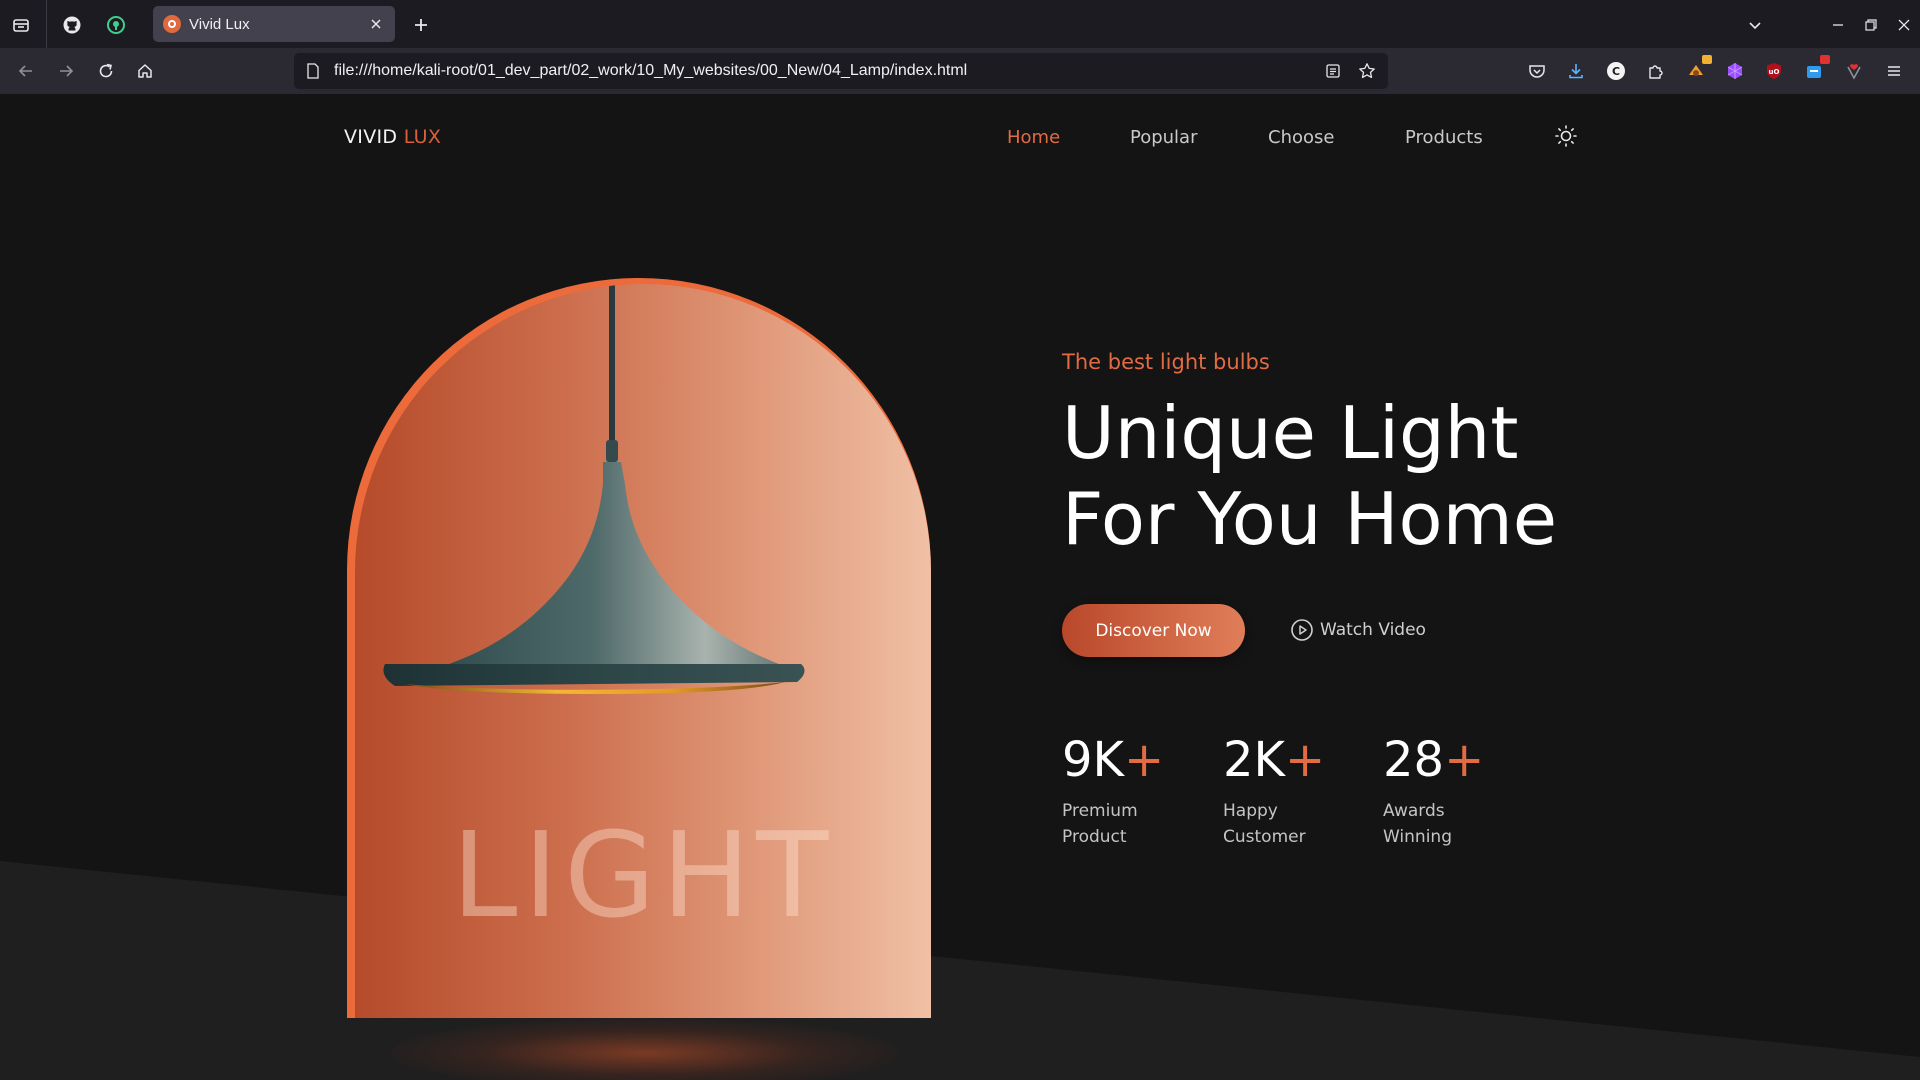 The width and height of the screenshot is (1920, 1080). What do you see at coordinates (1309, 519) in the screenshot?
I see `headline-line-2: For You Home` at bounding box center [1309, 519].